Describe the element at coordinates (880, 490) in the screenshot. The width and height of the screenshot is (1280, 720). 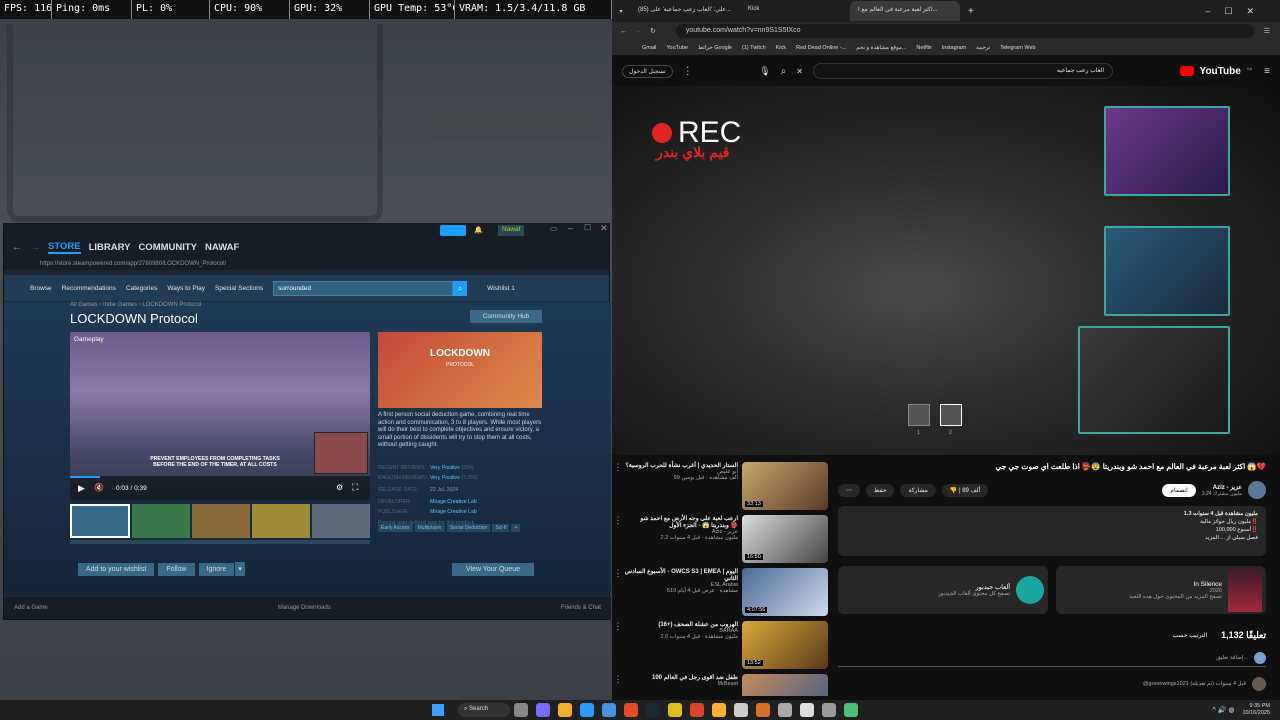
I see `save-button: حفظ` at that location.